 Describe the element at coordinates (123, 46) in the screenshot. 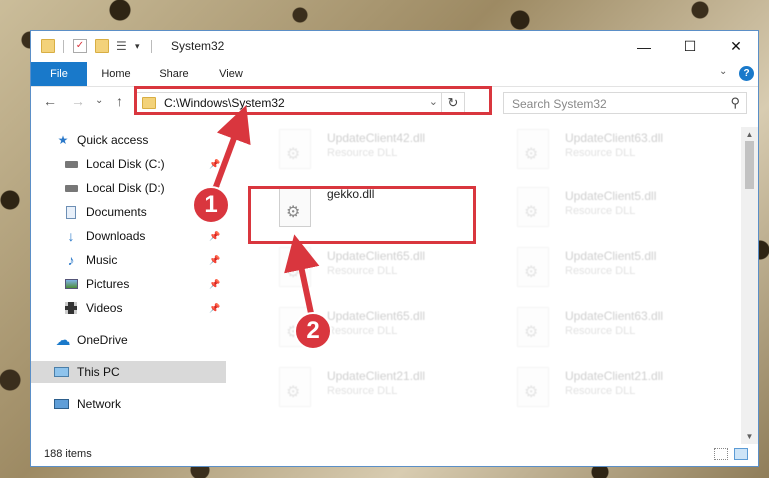

I see `customize-quick-access-icon: ☰` at that location.